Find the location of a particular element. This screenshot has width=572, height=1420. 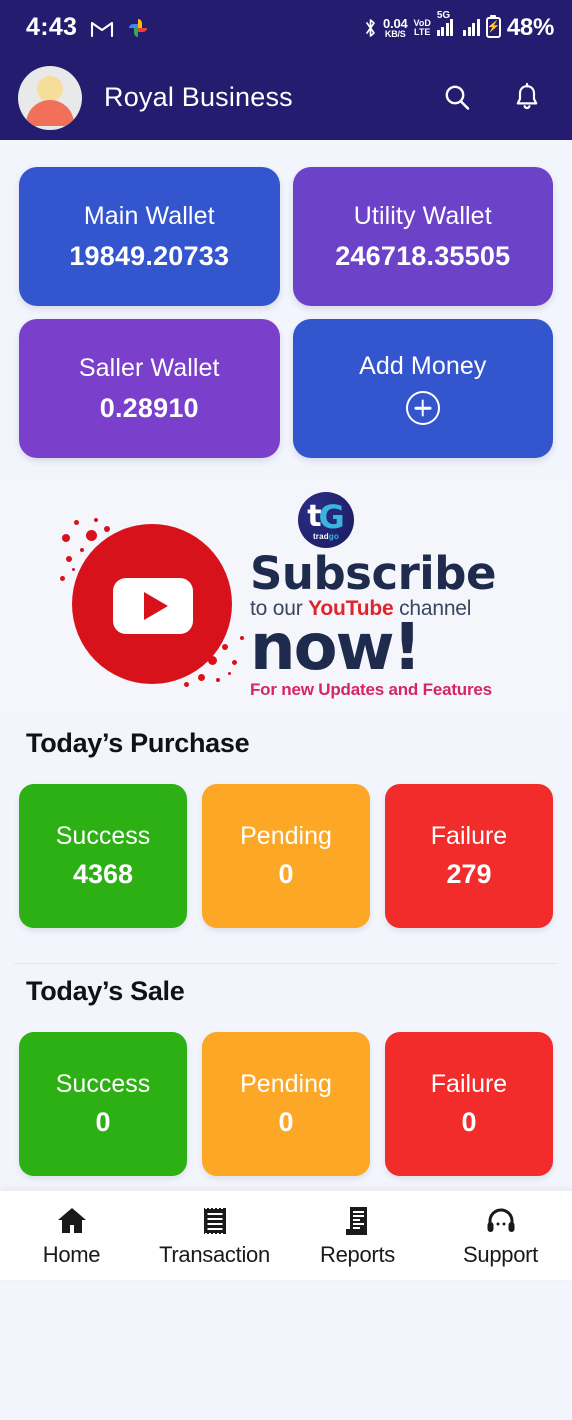

receipt-icon is located at coordinates (215, 1221).